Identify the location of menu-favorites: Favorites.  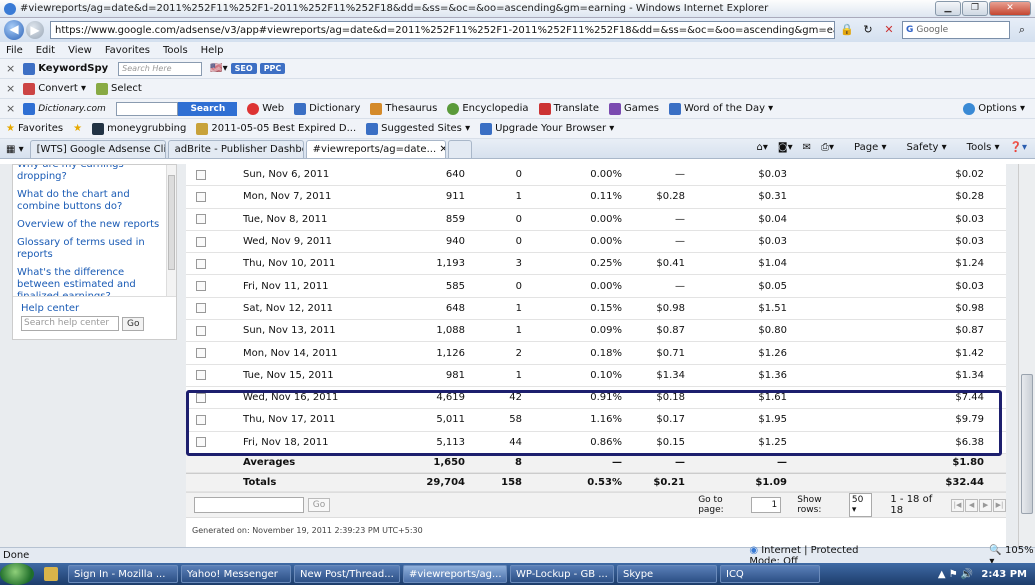
(127, 50).